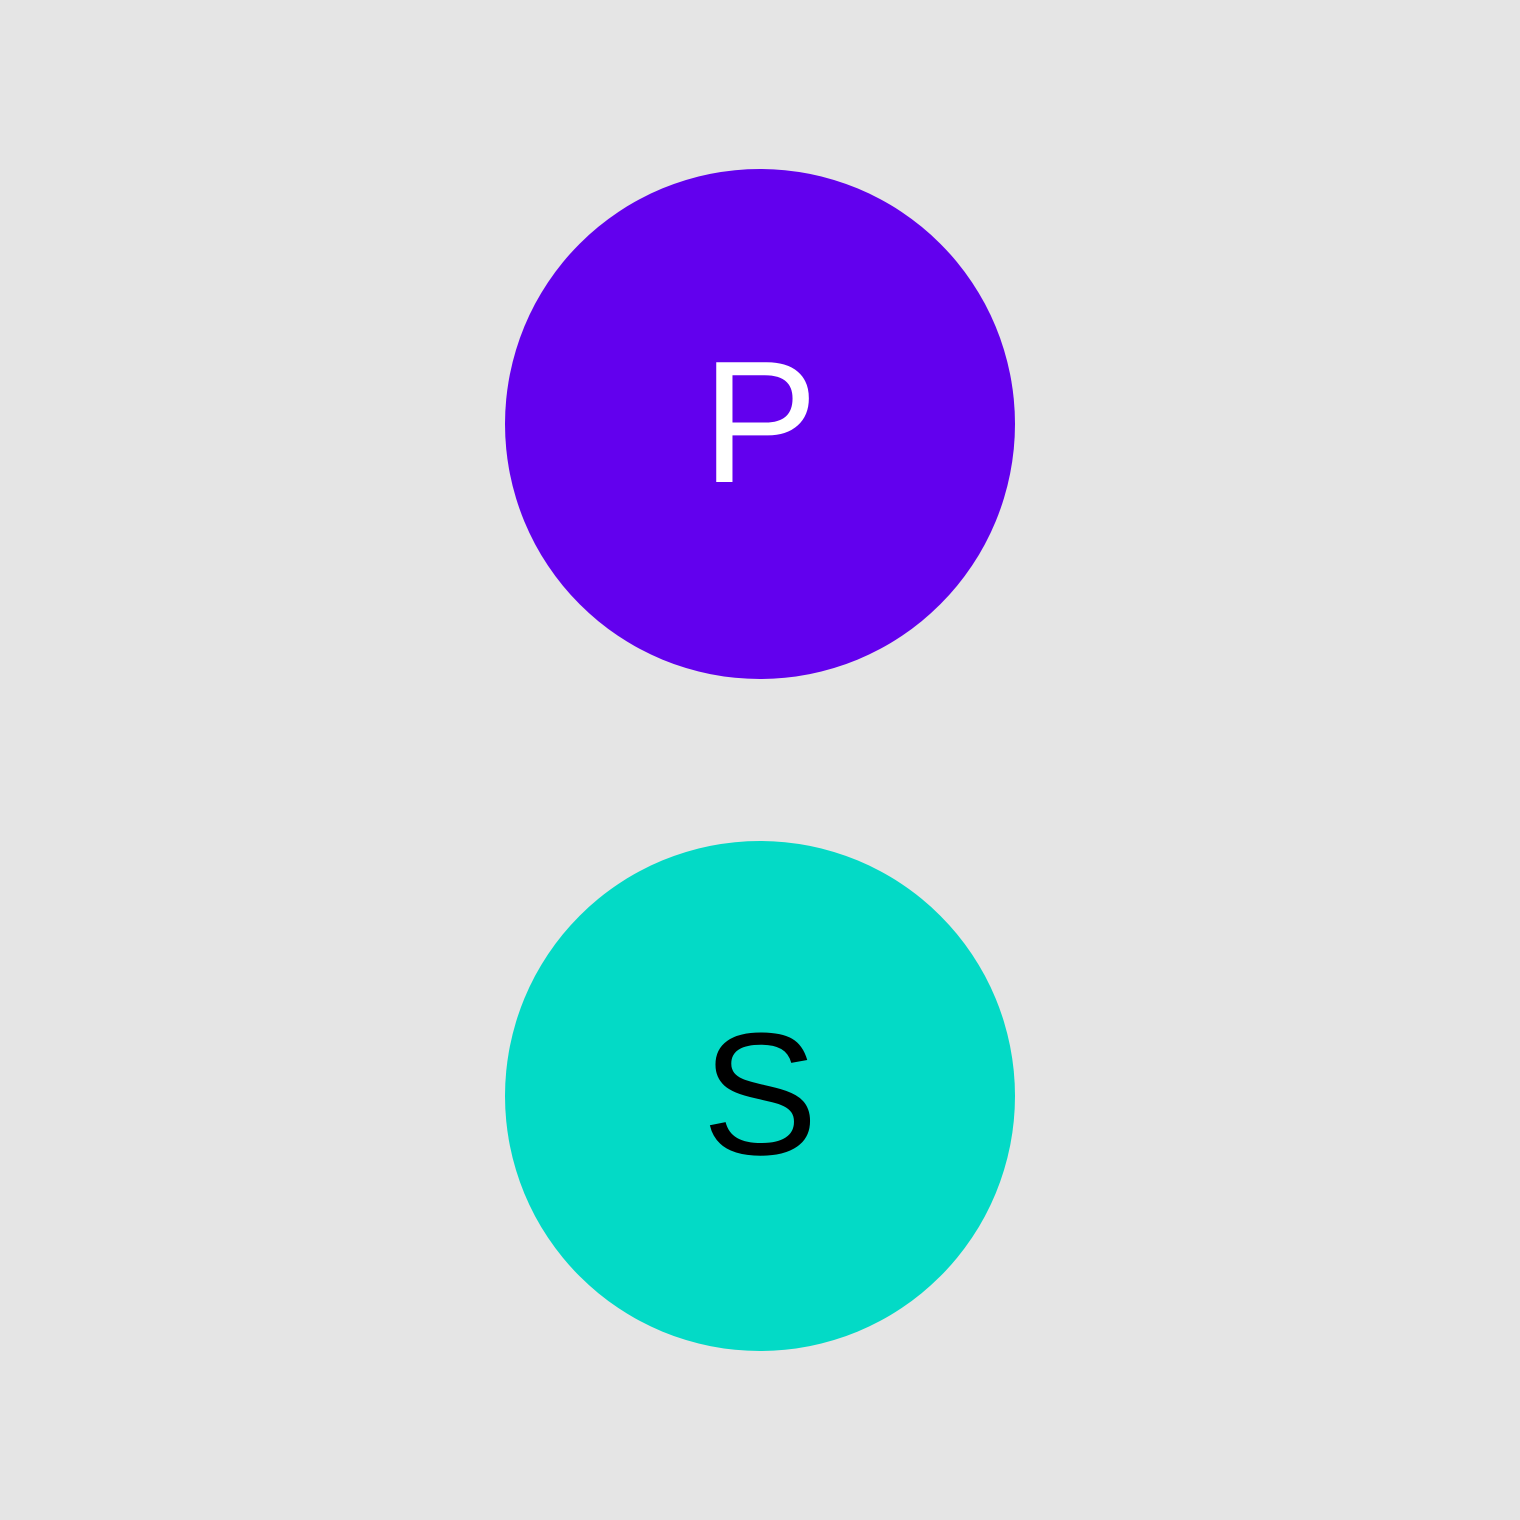 The image size is (1520, 1520). I want to click on primary-color-label: P, so click(760, 421).